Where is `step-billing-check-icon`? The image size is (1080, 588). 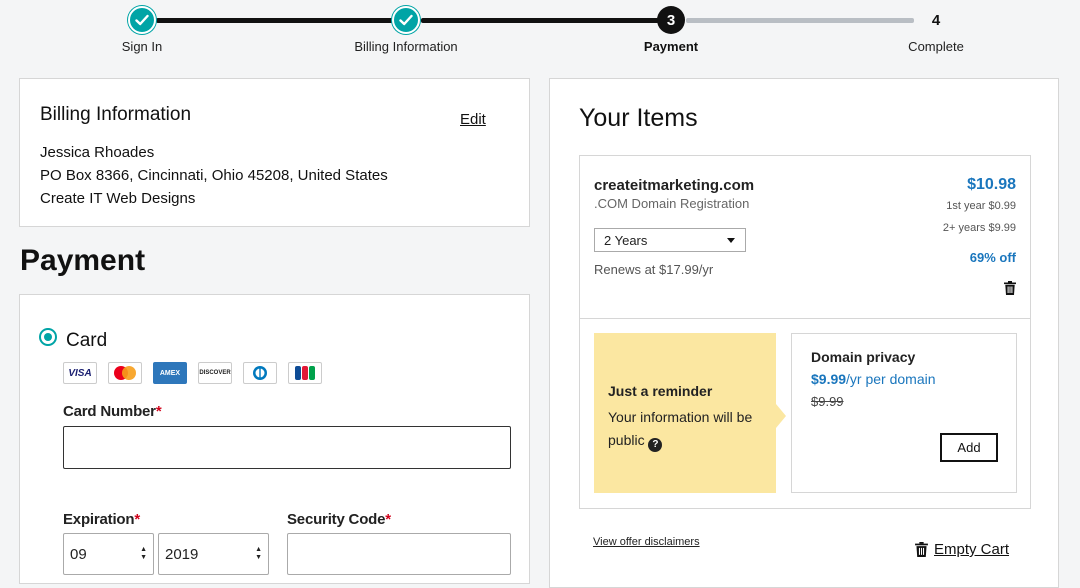
step-billing-check-icon is located at coordinates (406, 20).